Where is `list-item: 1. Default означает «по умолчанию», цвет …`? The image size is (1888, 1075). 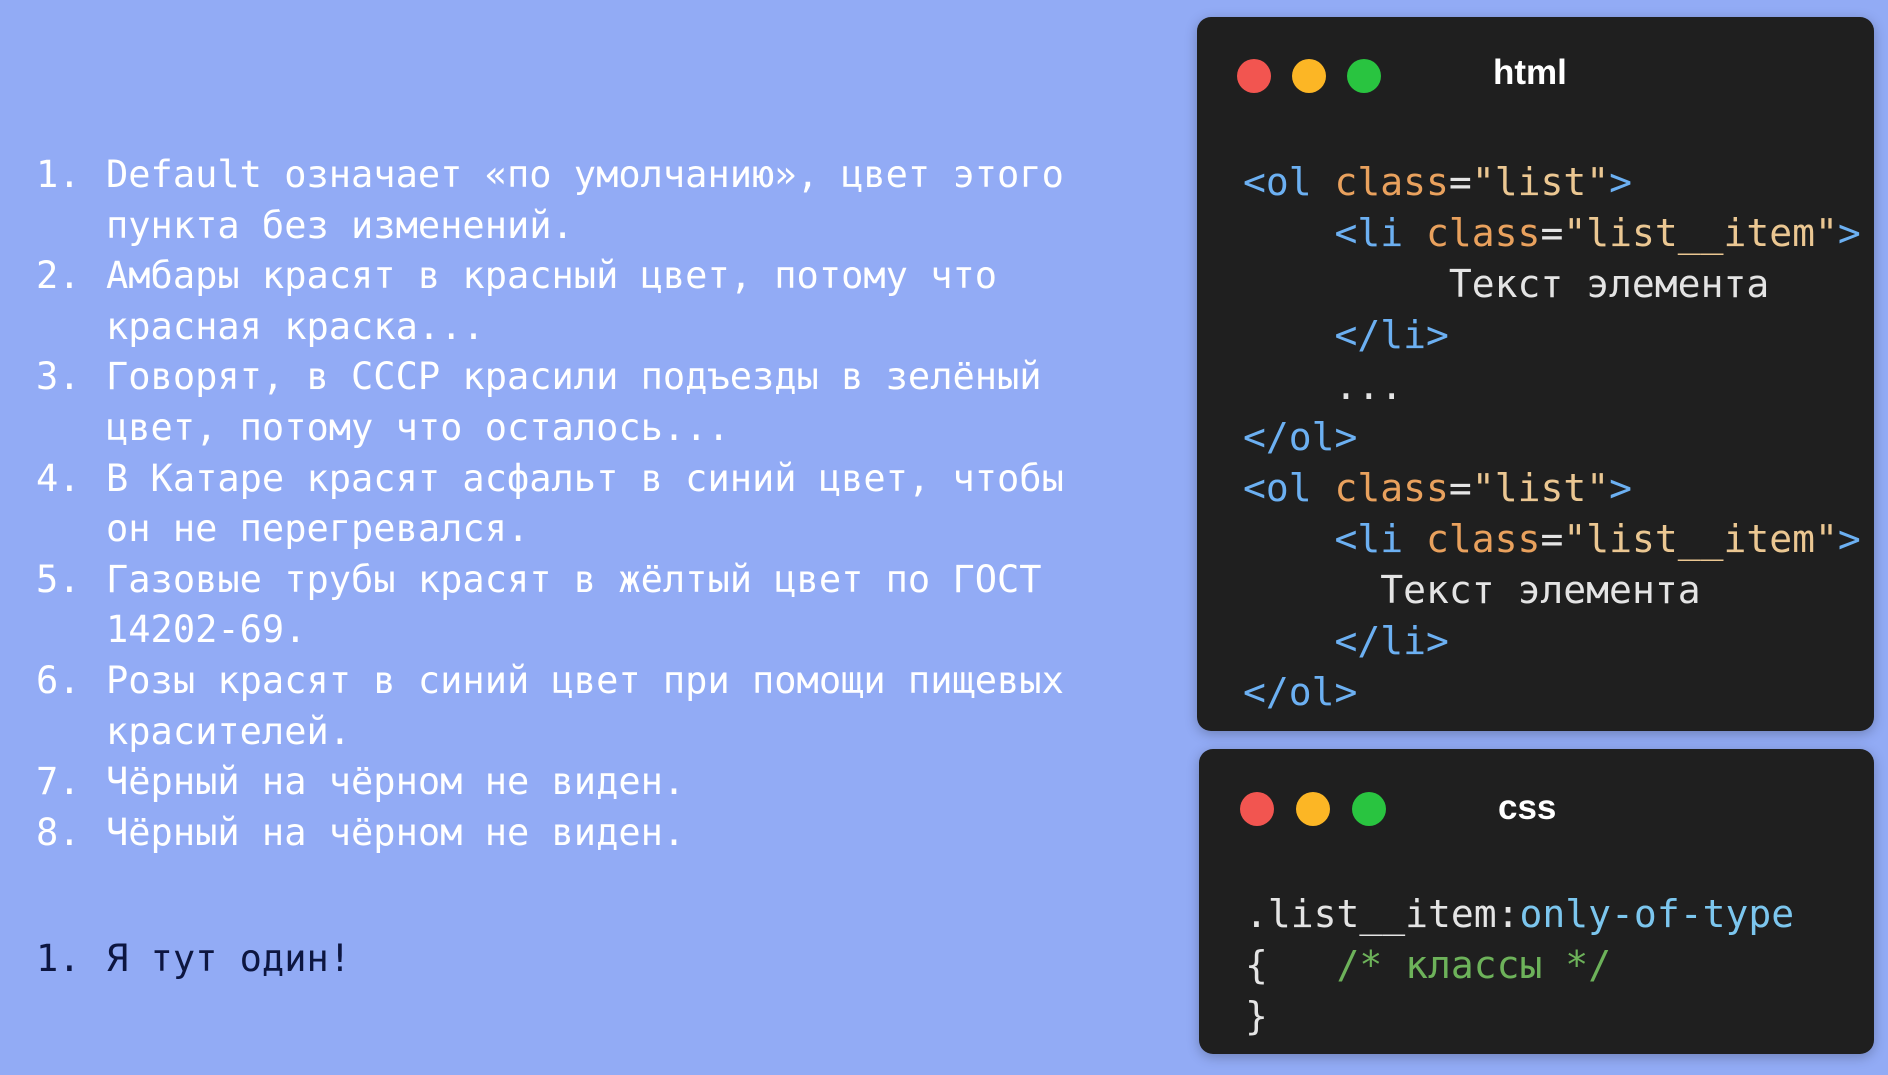 list-item: 1. Default означает «по умолчанию», цвет … is located at coordinates (556, 200).